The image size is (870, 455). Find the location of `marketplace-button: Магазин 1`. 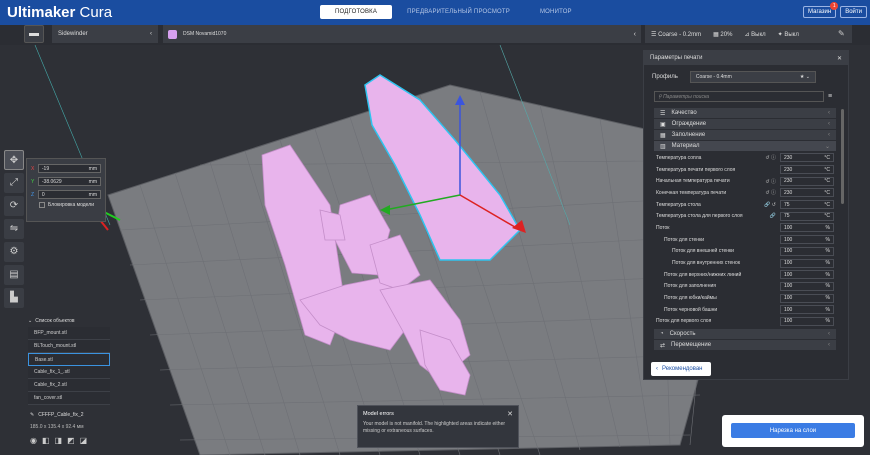

marketplace-button: Магазин 1 is located at coordinates (821, 10).